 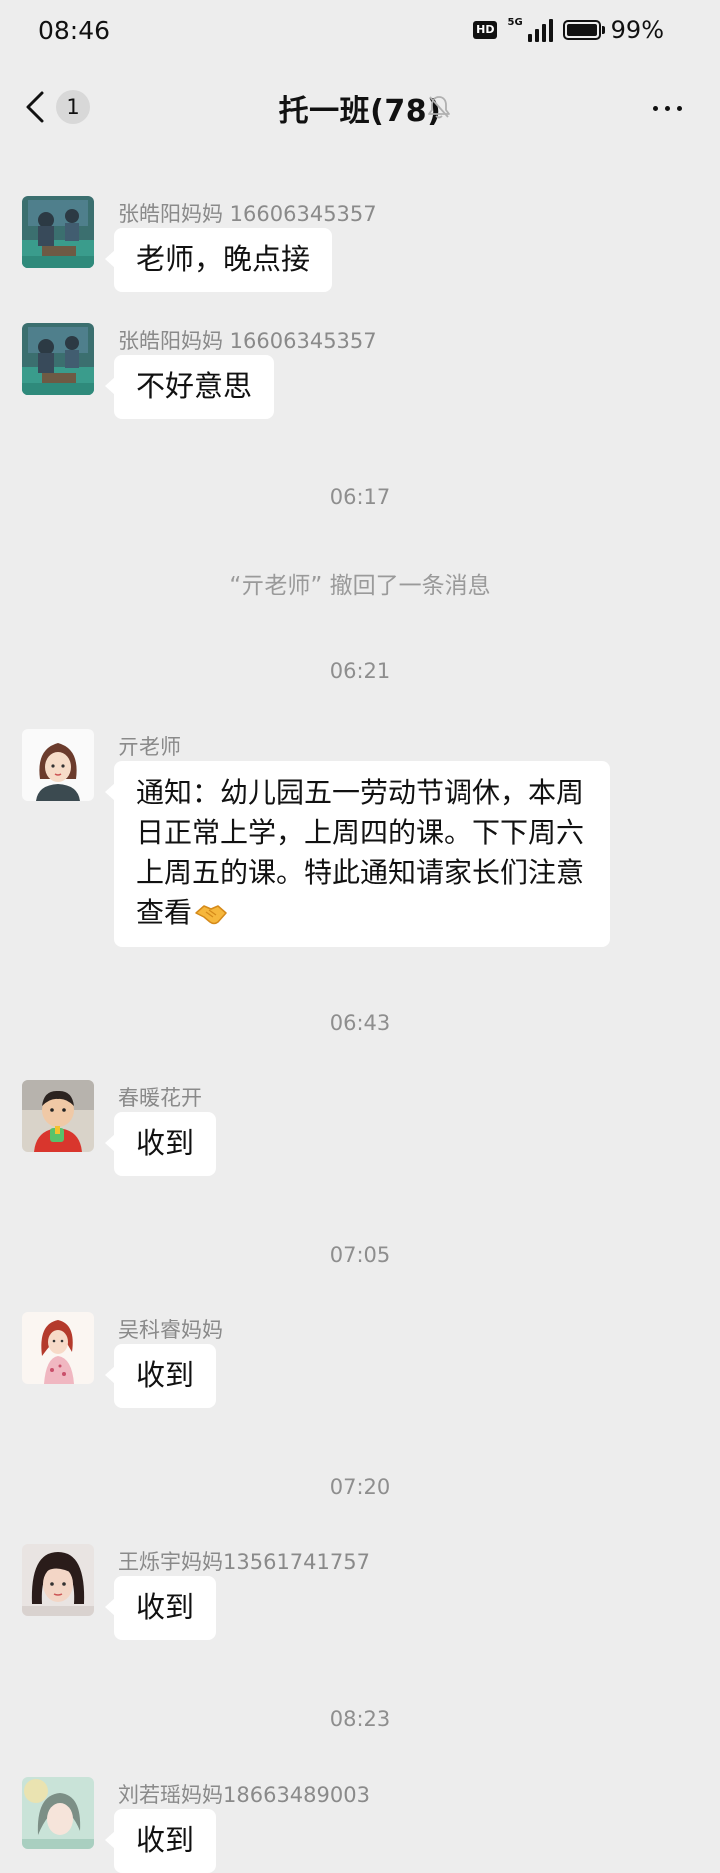 What do you see at coordinates (149, 747) in the screenshot?
I see `sender-name: 亓老师` at bounding box center [149, 747].